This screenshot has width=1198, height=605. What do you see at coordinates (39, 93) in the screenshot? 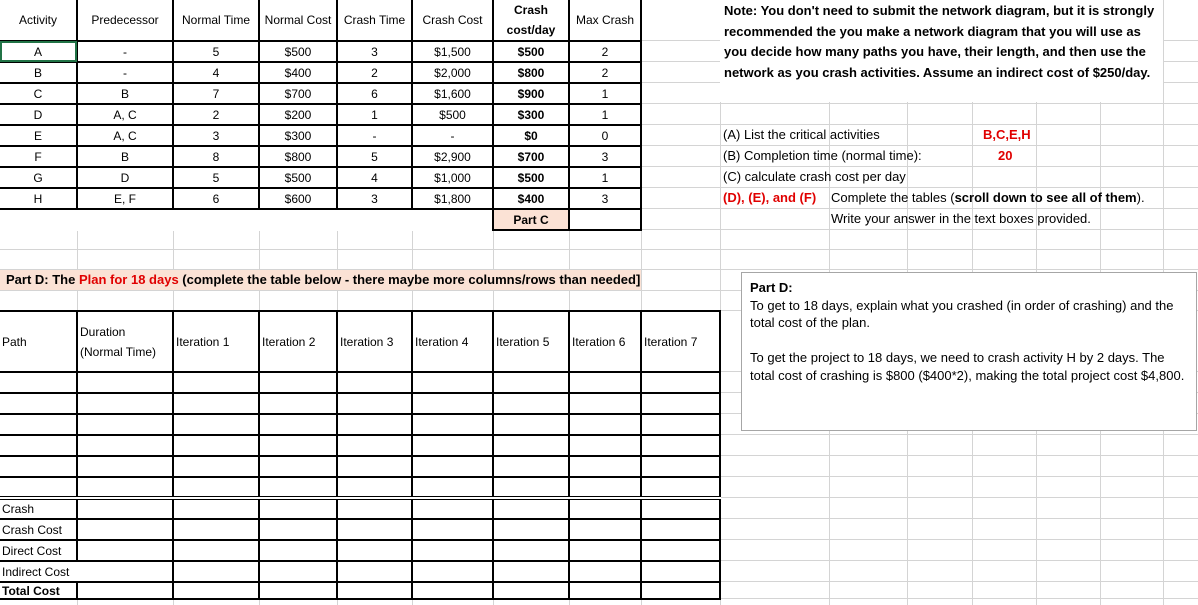
I see `cell-activity: C` at bounding box center [39, 93].